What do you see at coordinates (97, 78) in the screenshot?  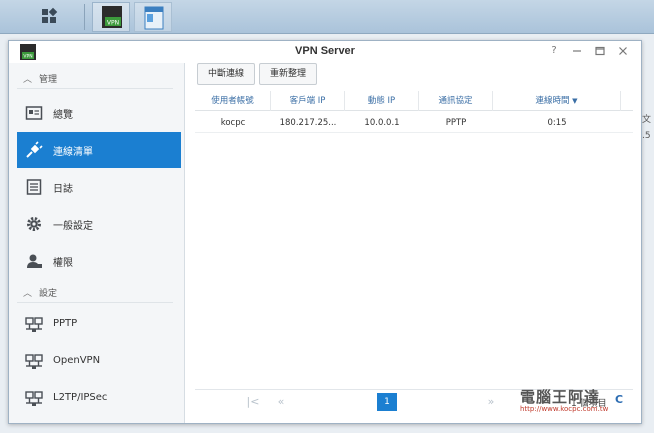 I see `section-manage: ︿ 管理` at bounding box center [97, 78].